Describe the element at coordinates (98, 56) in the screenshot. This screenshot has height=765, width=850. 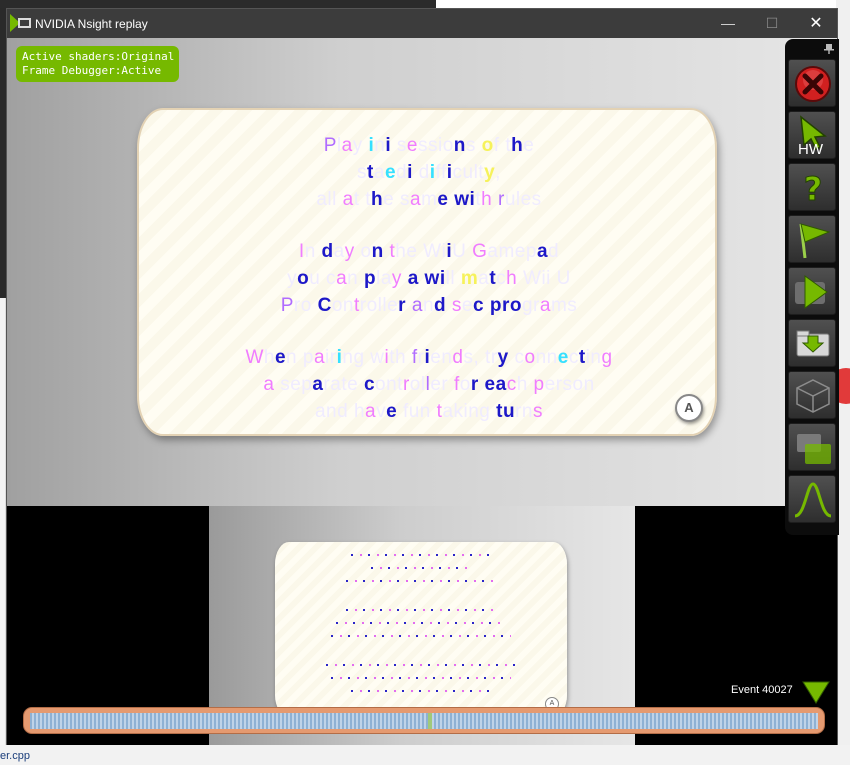
I see `active-shaders-status: Active shaders:Original` at that location.